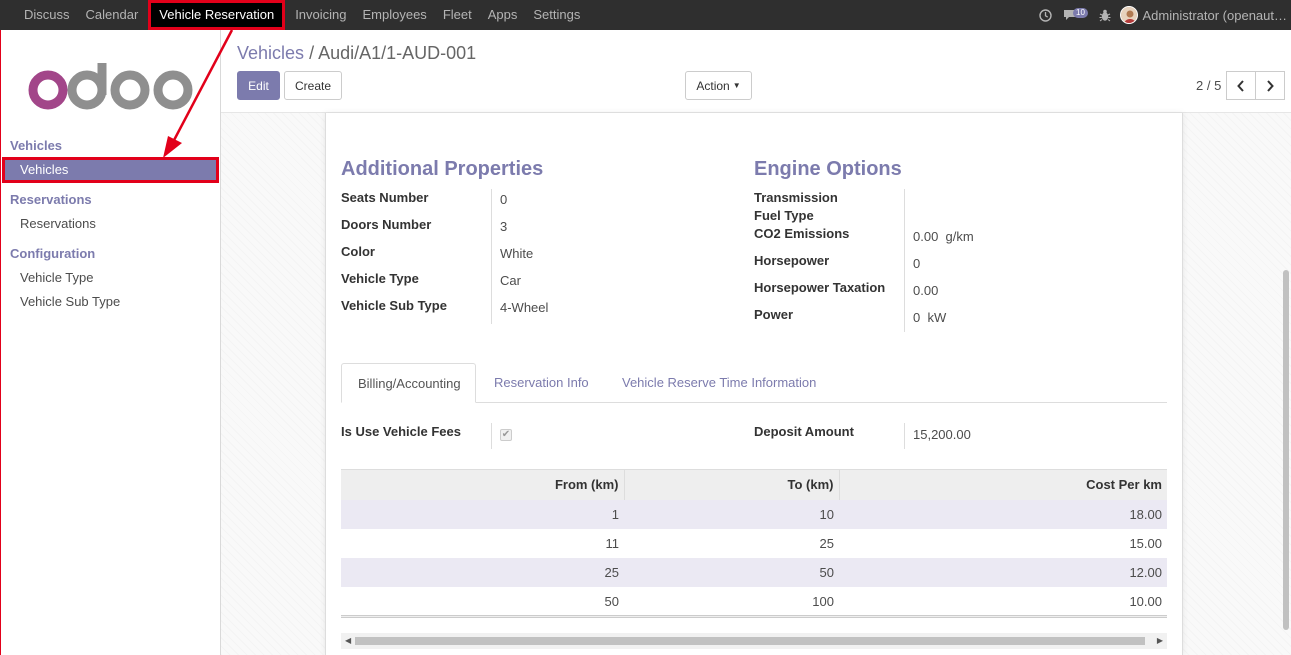 Image resolution: width=1291 pixels, height=655 pixels. I want to click on menu-employees: Employees, so click(395, 15).